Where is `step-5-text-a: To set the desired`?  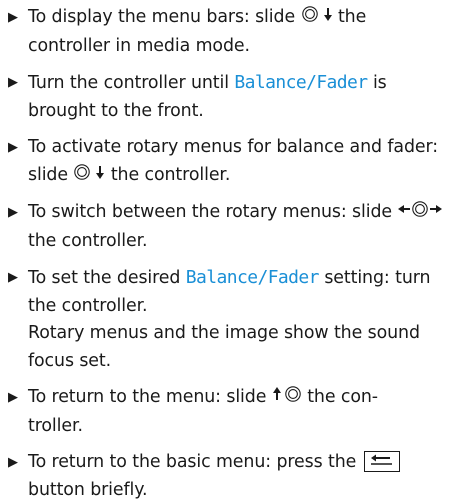 step-5-text-a: To set the desired is located at coordinates (104, 278).